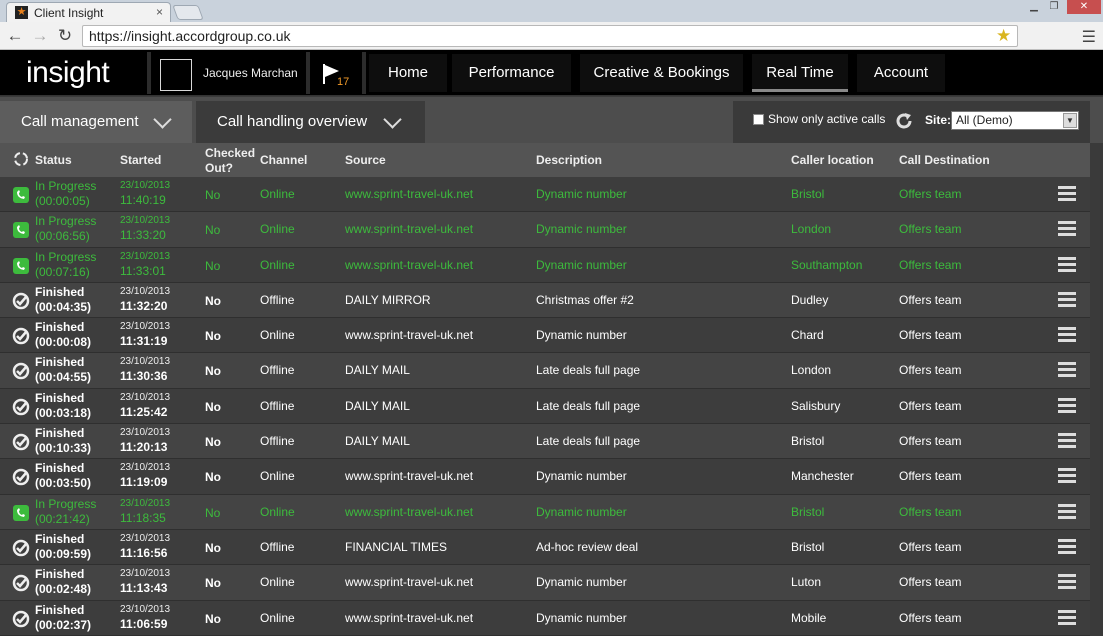 Image resolution: width=1103 pixels, height=636 pixels. I want to click on description-value: Dynamic number, so click(581, 335).